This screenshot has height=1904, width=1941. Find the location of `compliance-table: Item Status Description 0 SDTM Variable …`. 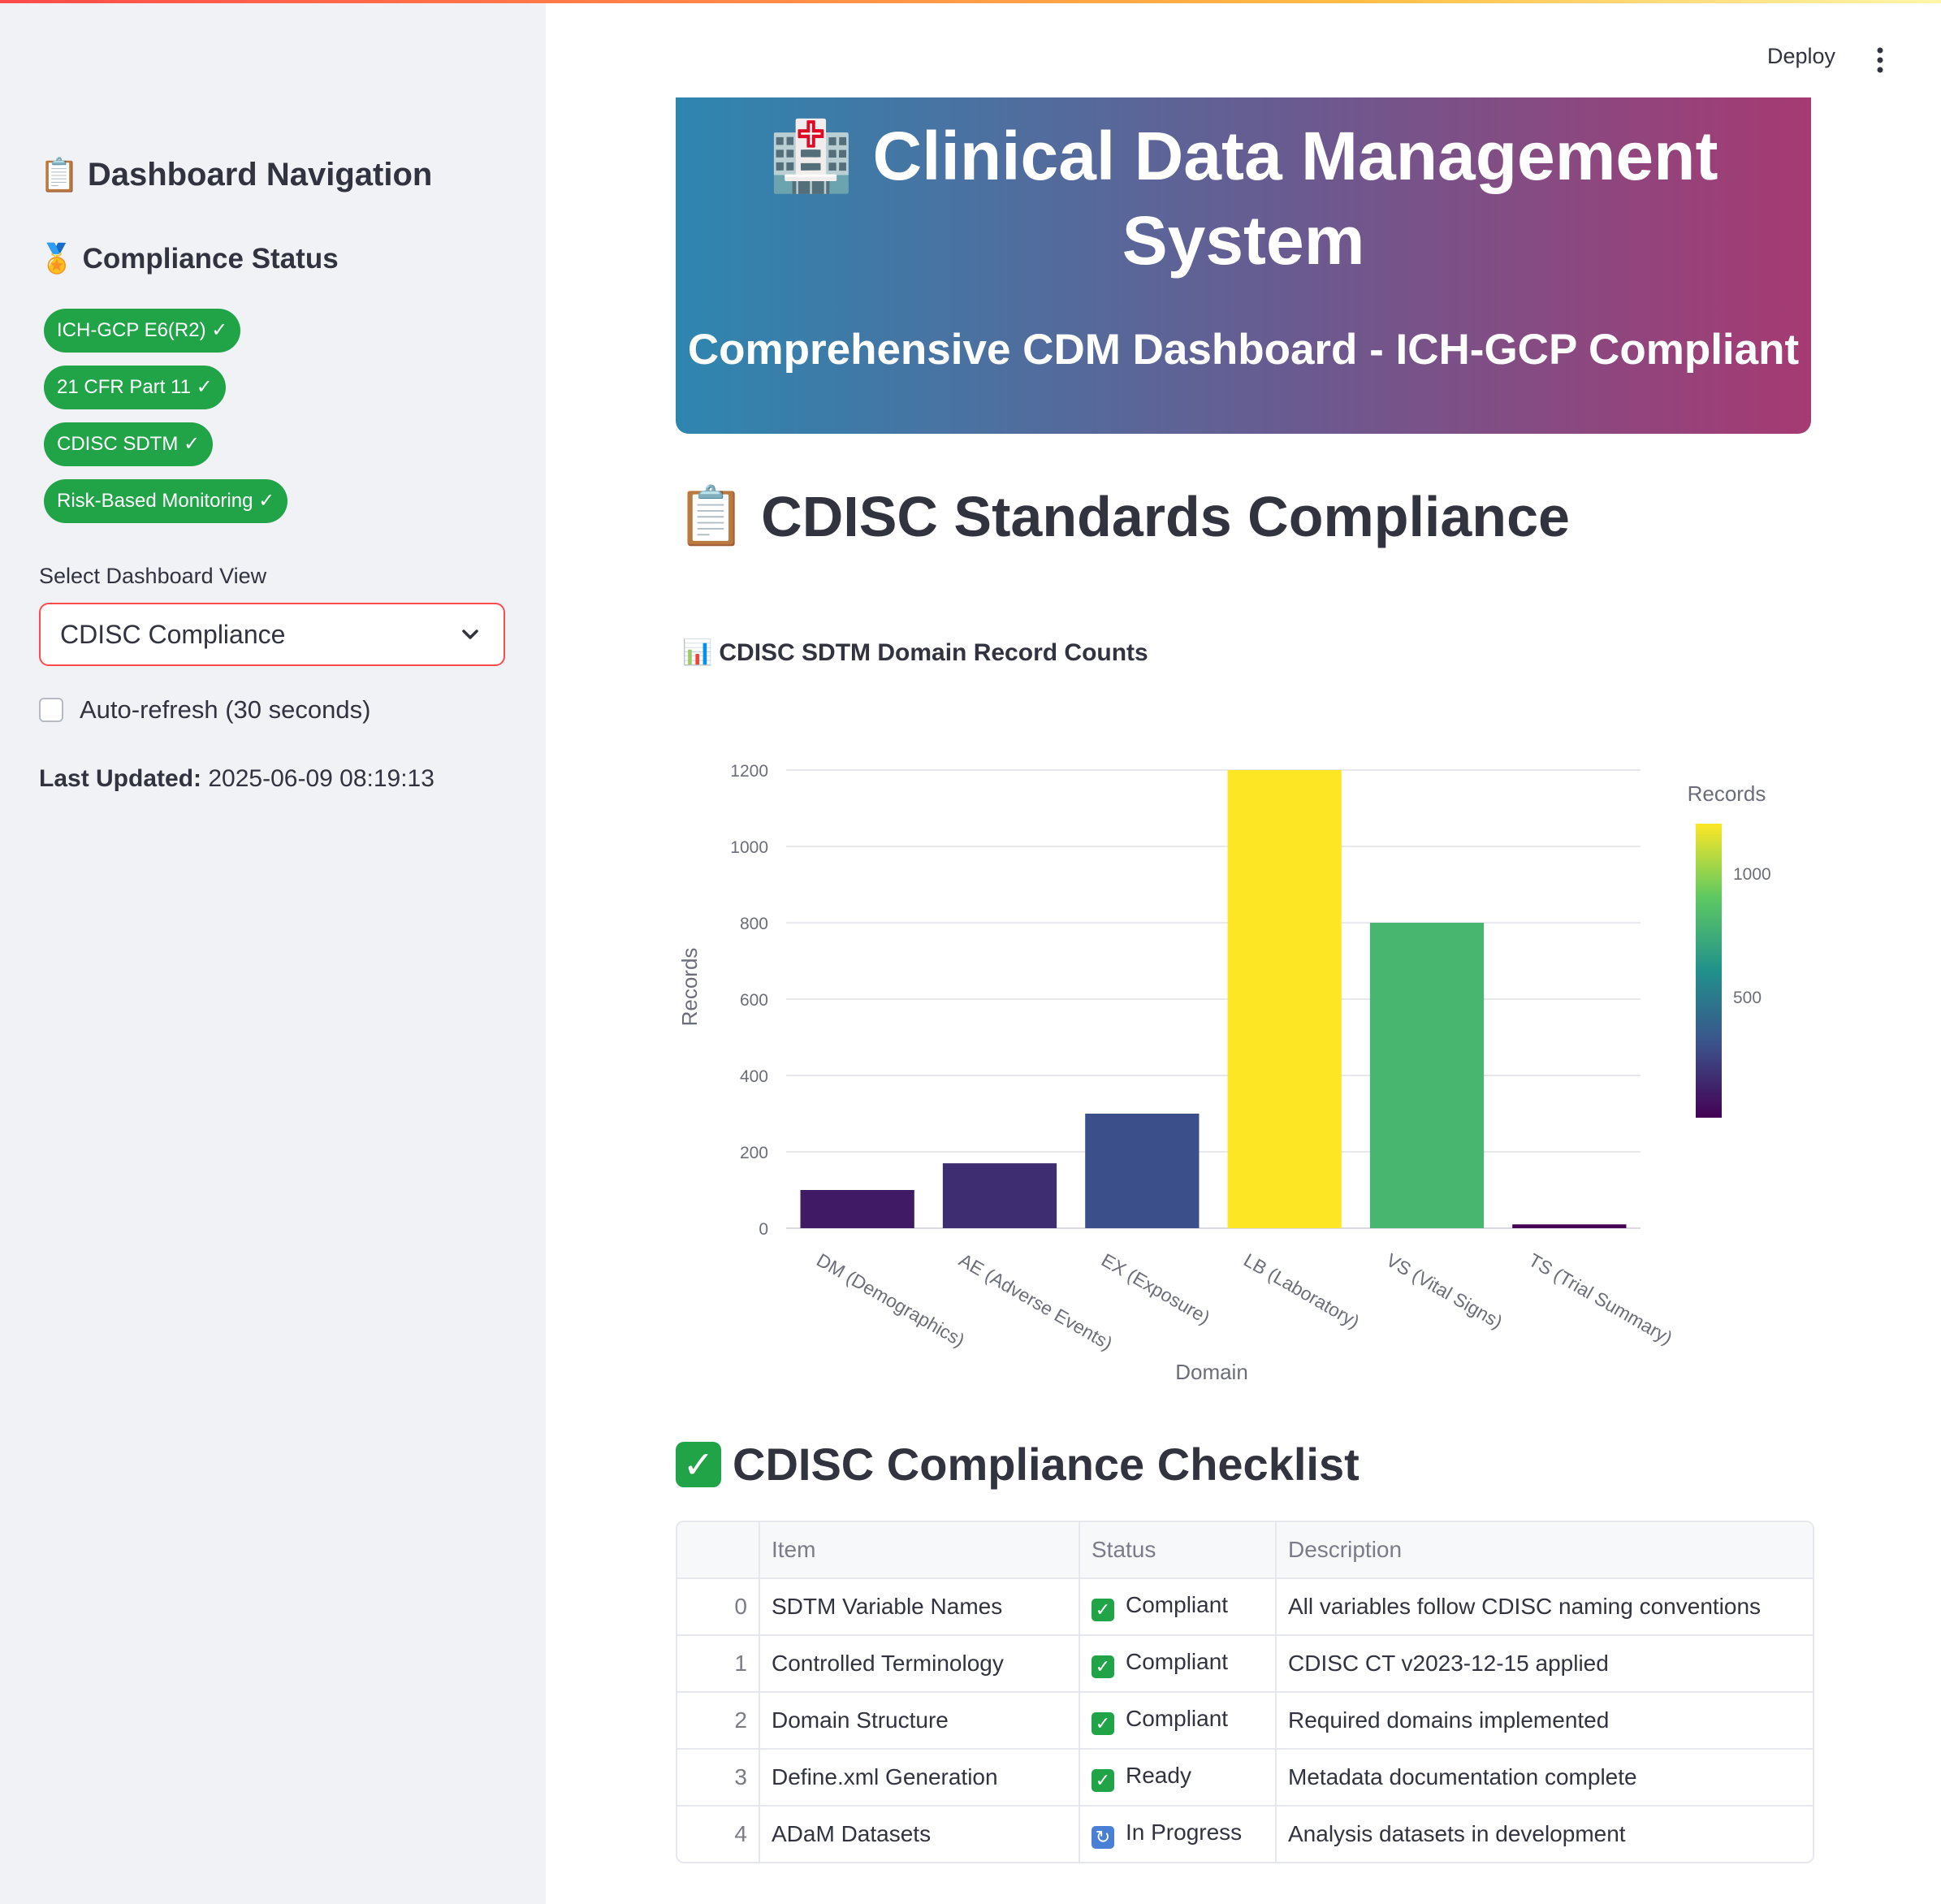

compliance-table: Item Status Description 0 SDTM Variable … is located at coordinates (1245, 1692).